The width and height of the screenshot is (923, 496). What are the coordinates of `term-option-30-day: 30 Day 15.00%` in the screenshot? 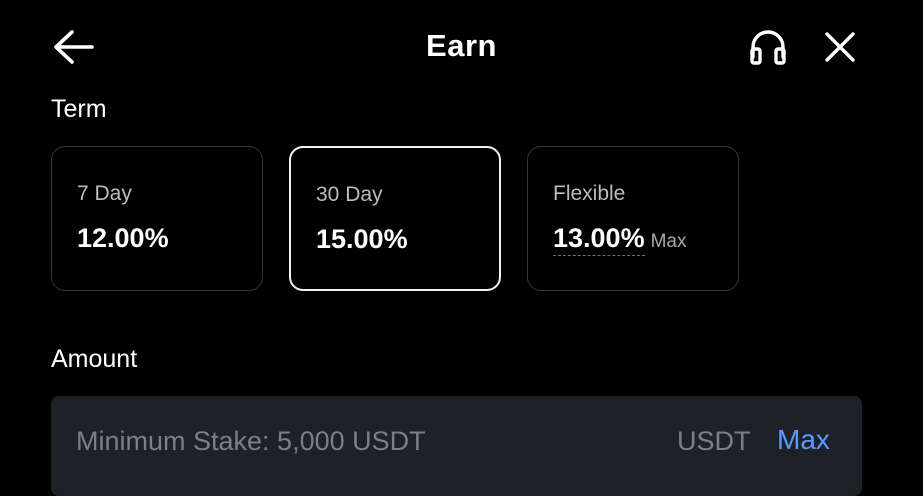 It's located at (395, 218).